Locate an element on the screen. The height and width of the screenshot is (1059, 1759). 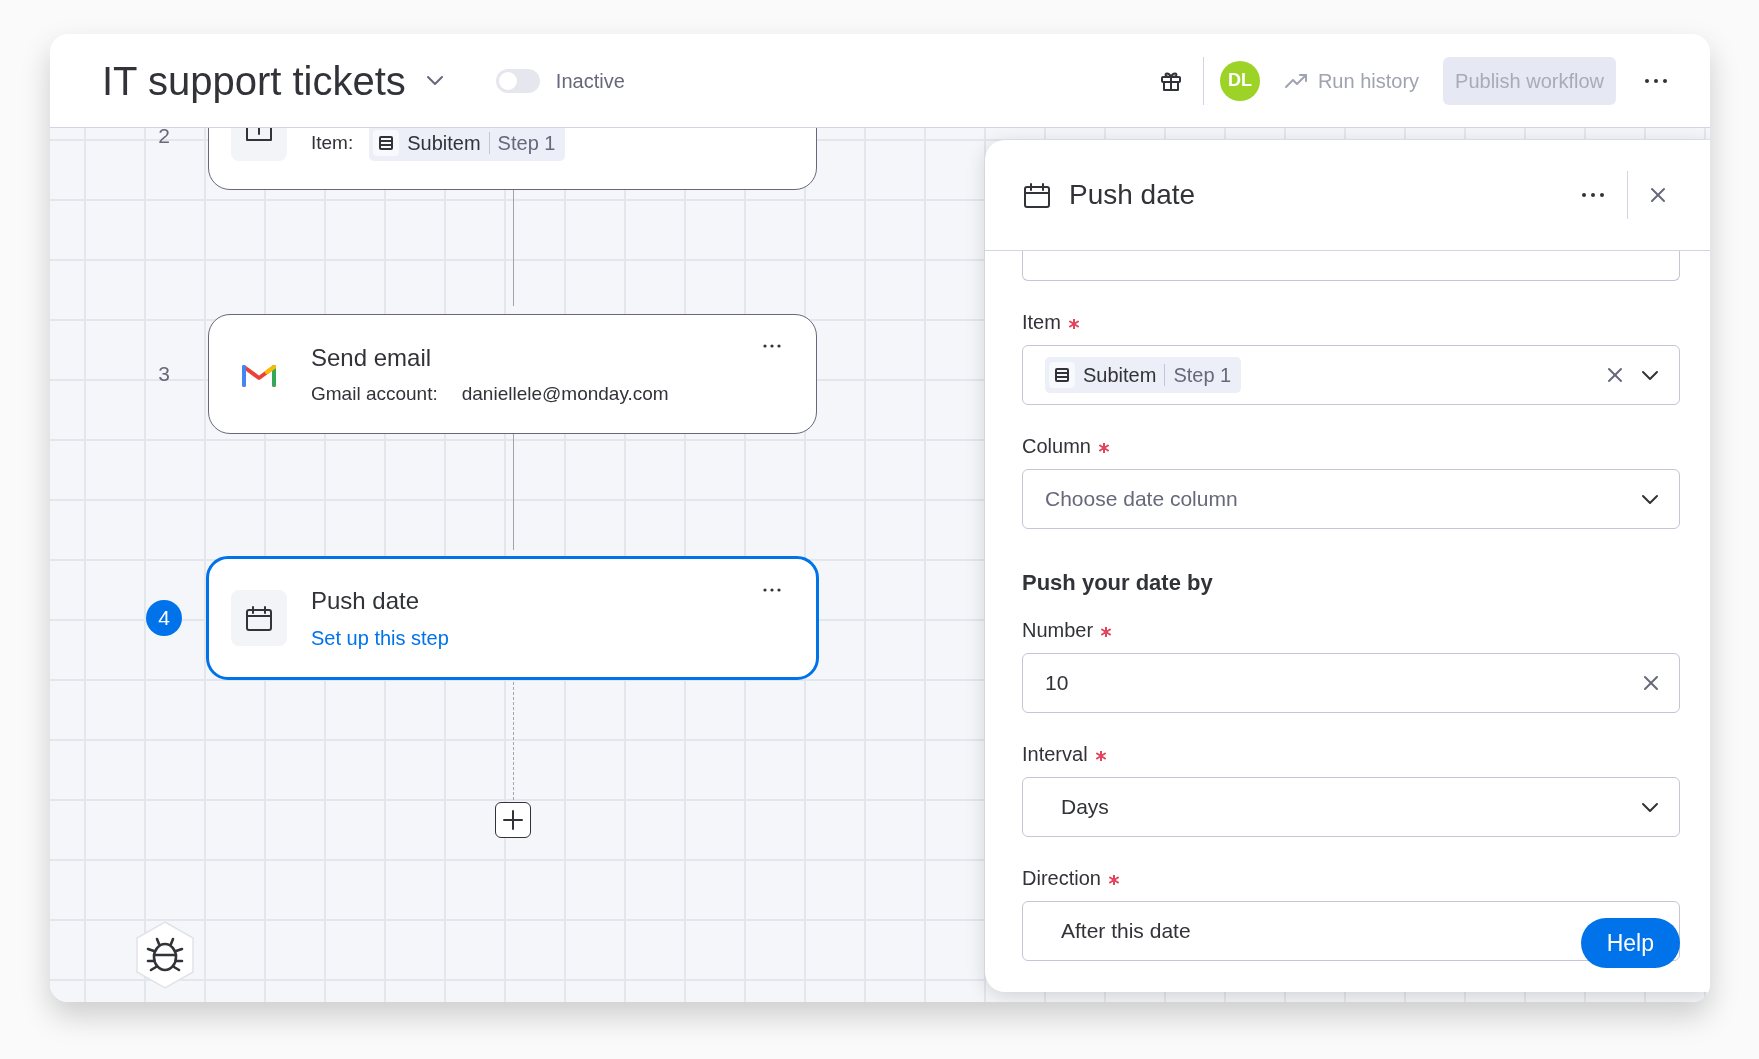
field-label: Interval is located at coordinates (1055, 754).